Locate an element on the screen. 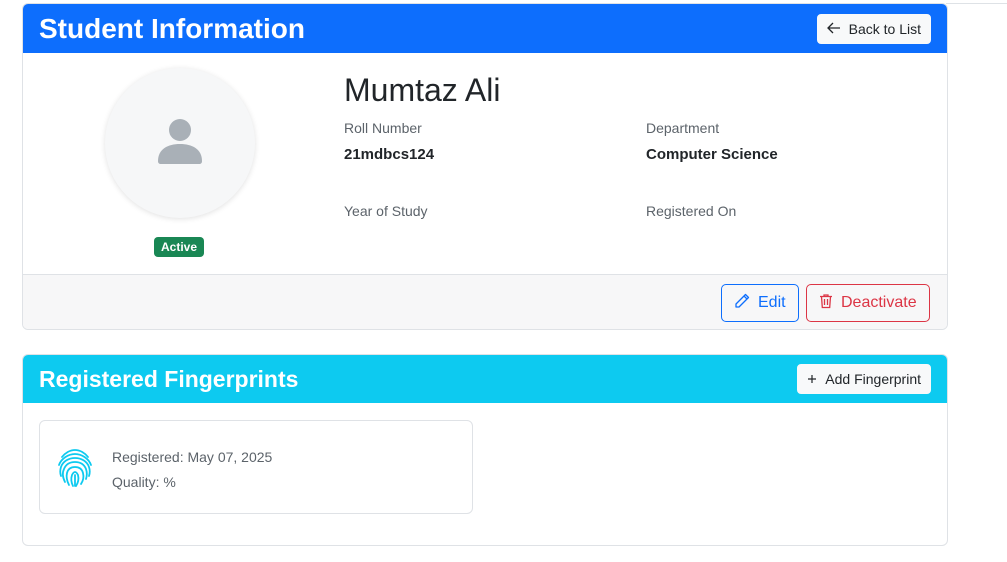  fingerprint-item: Registered: May 07, 2025 Quality: % is located at coordinates (256, 467).